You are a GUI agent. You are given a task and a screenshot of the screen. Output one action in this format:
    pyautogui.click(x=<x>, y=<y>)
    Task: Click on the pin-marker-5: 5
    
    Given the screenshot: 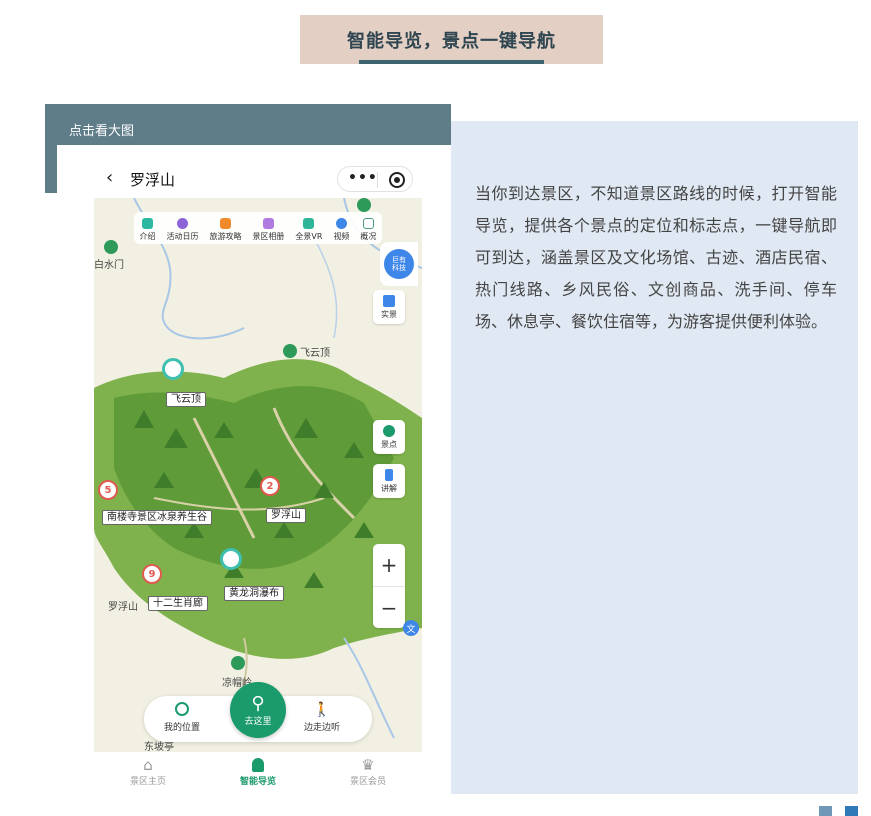 What is the action you would take?
    pyautogui.click(x=108, y=490)
    